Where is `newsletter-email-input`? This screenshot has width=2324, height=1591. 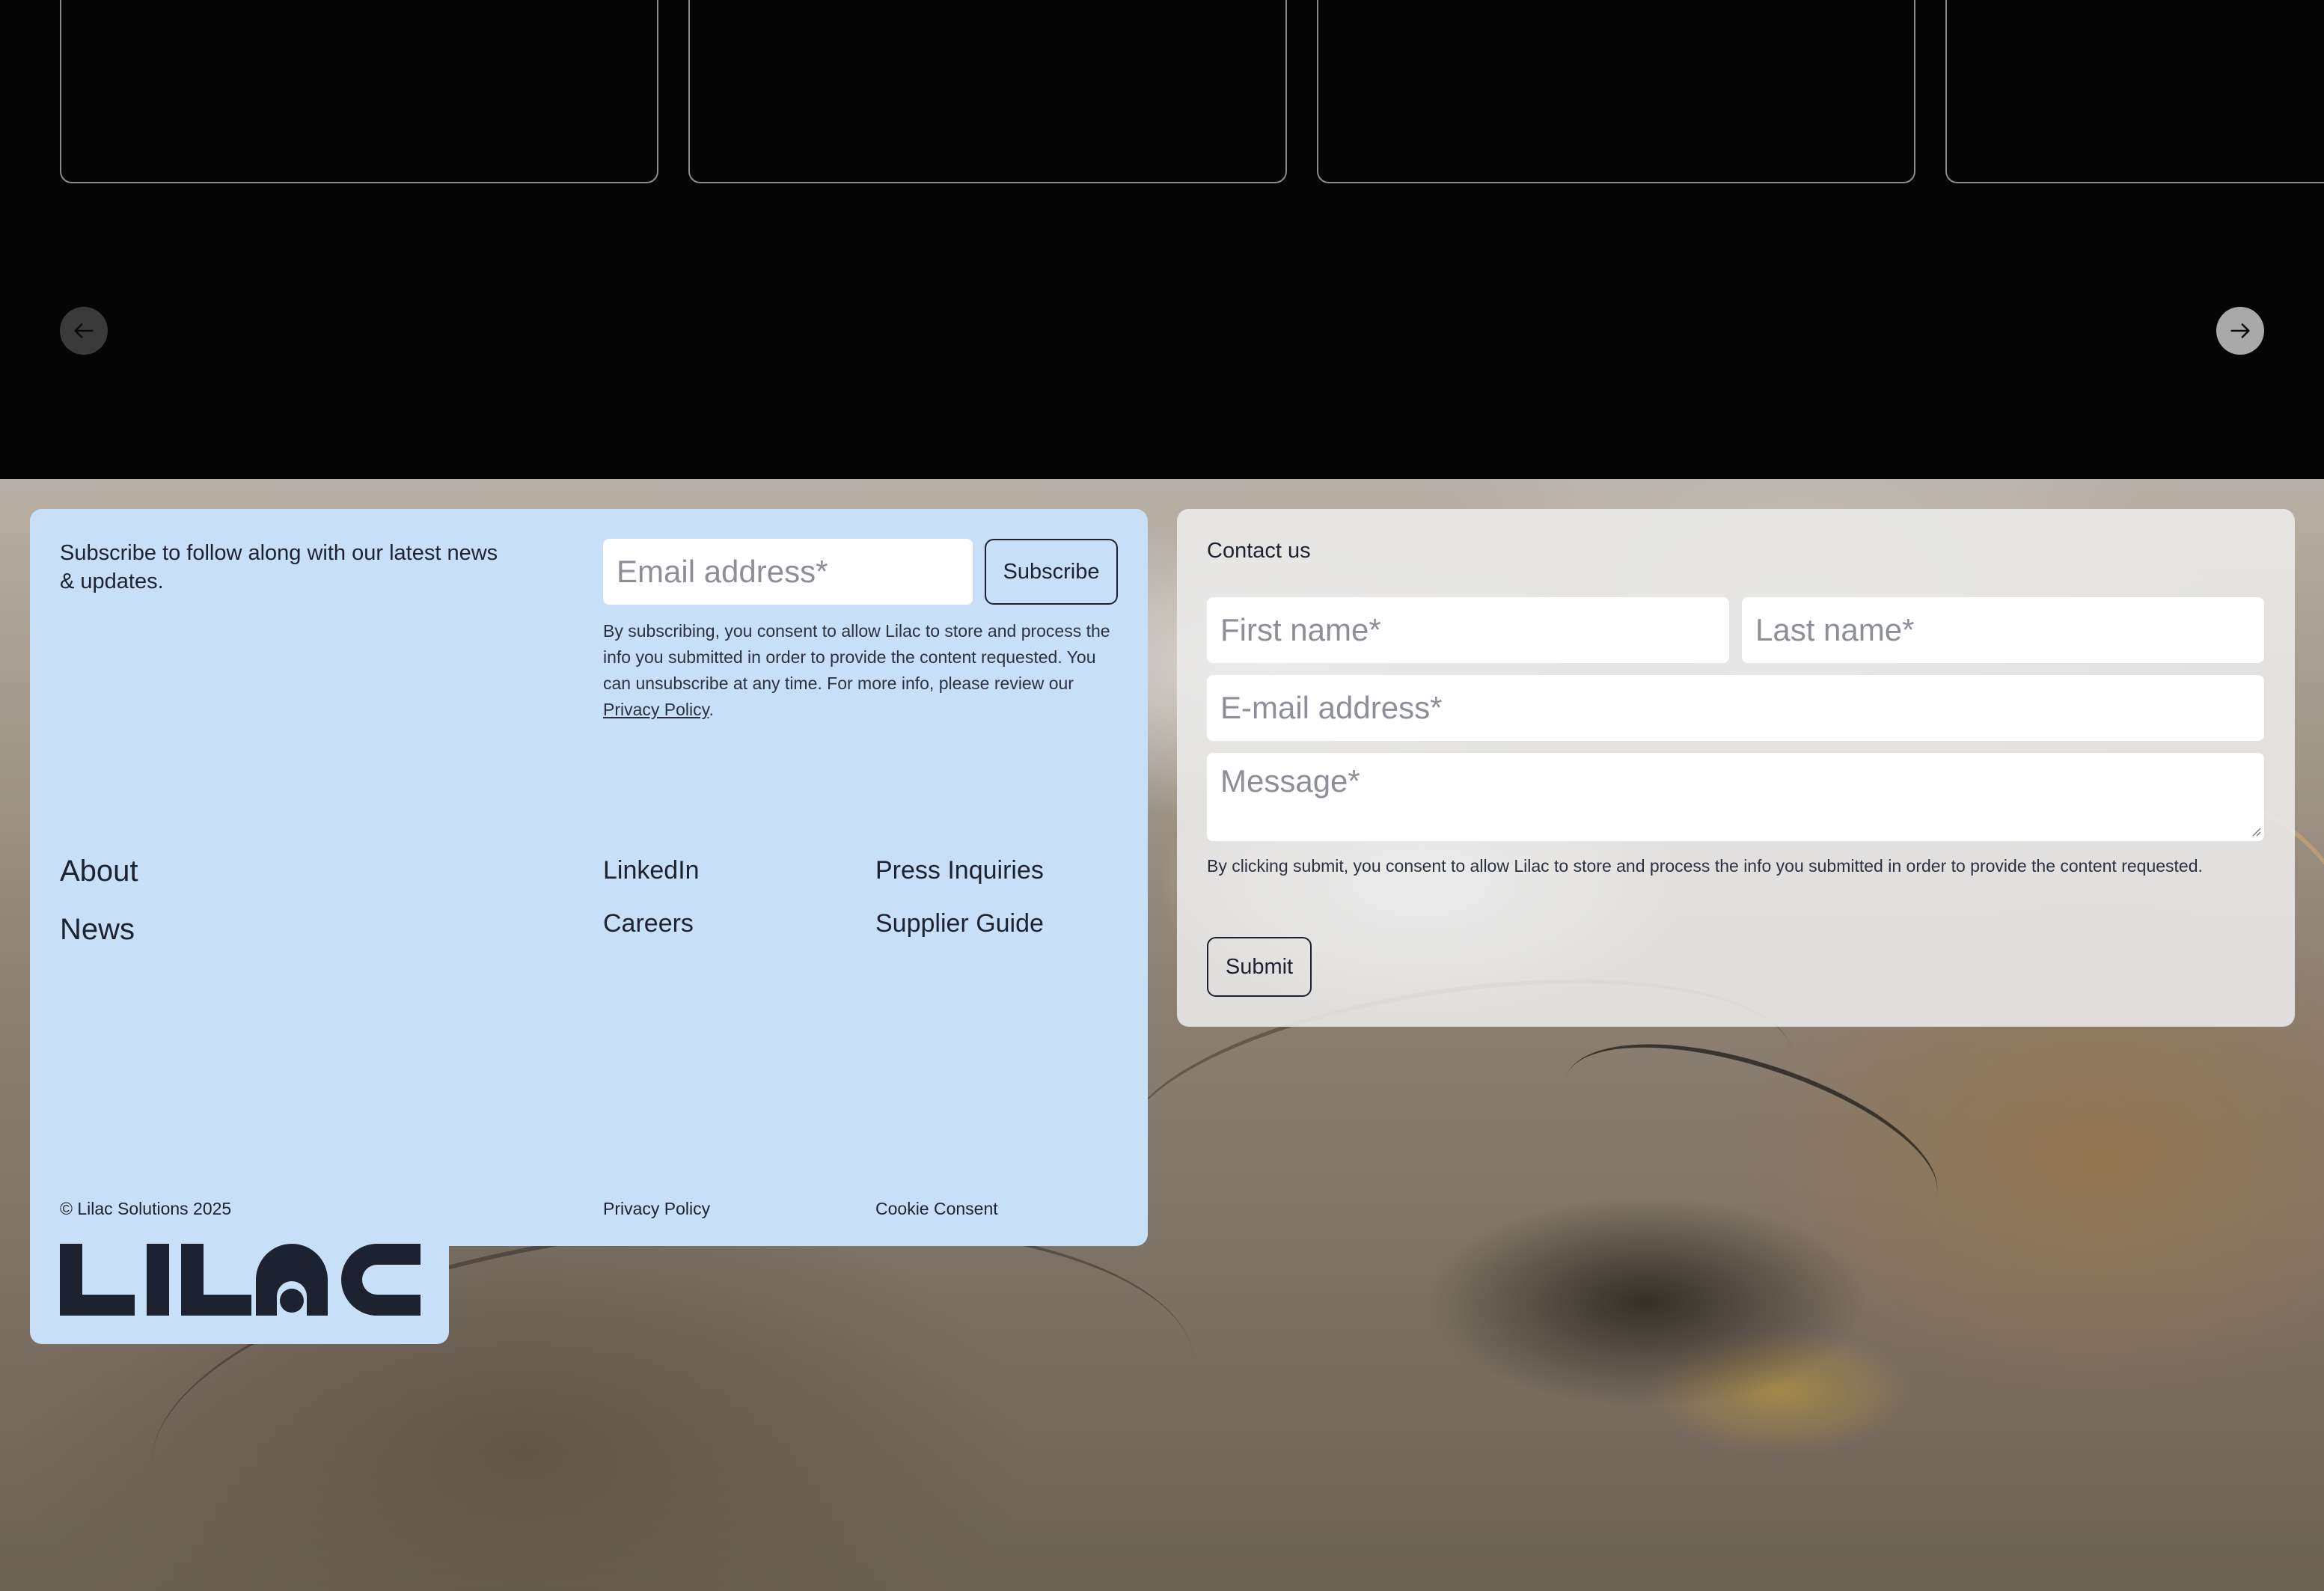 newsletter-email-input is located at coordinates (788, 572).